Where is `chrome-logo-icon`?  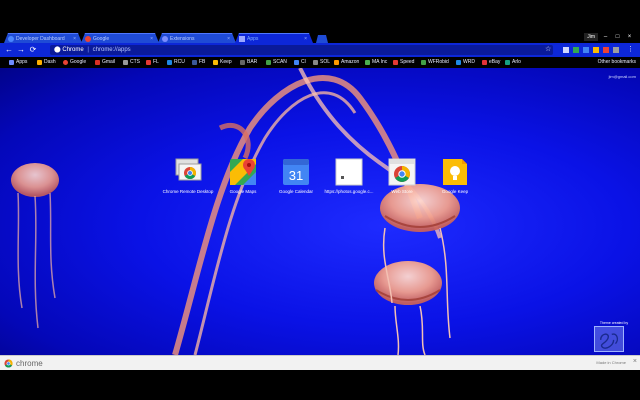
chrome-logo-icon is located at coordinates (8, 363).